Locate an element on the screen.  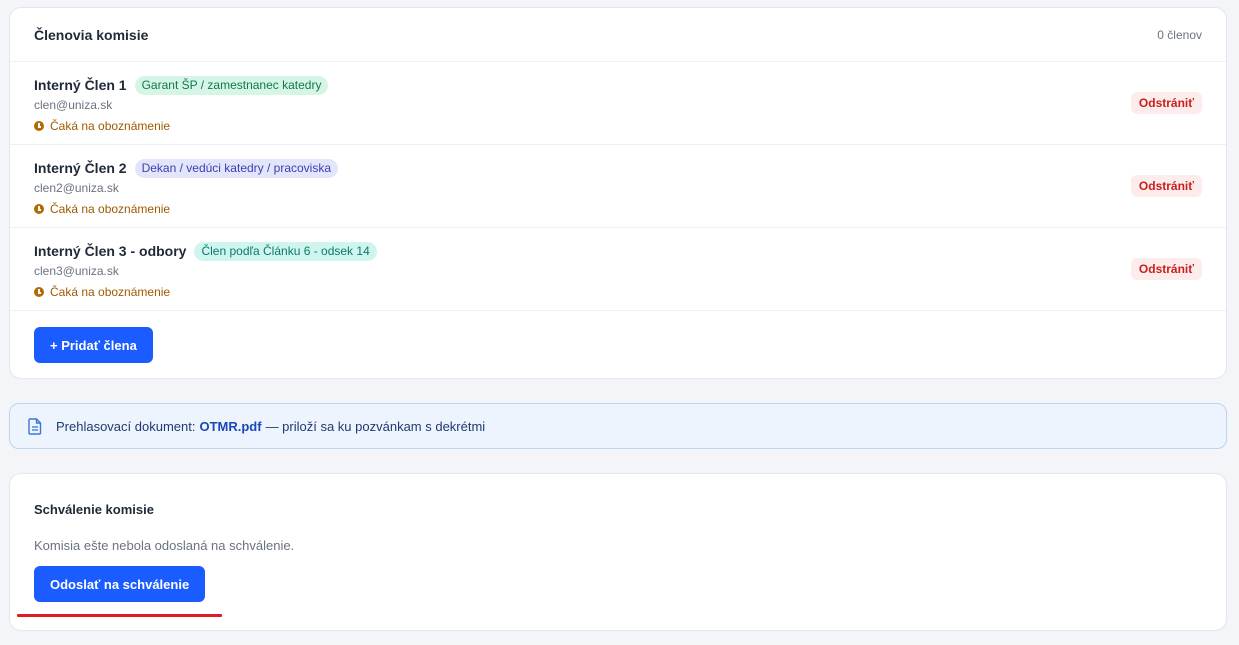
member-name: Interný Člen 2 is located at coordinates (80, 168).